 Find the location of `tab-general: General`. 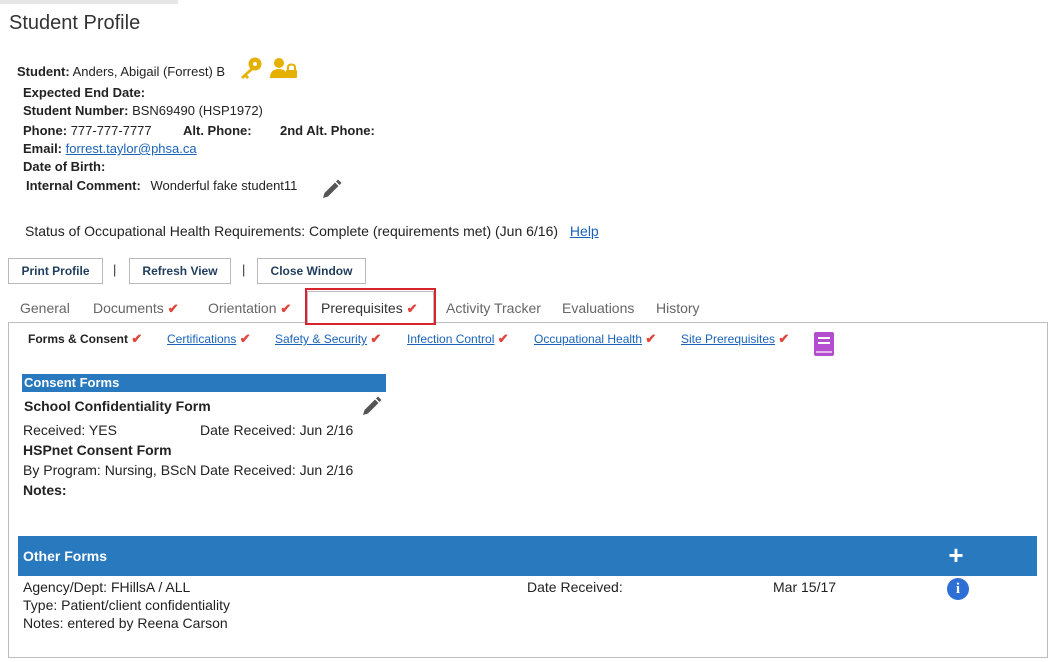

tab-general: General is located at coordinates (45, 308).